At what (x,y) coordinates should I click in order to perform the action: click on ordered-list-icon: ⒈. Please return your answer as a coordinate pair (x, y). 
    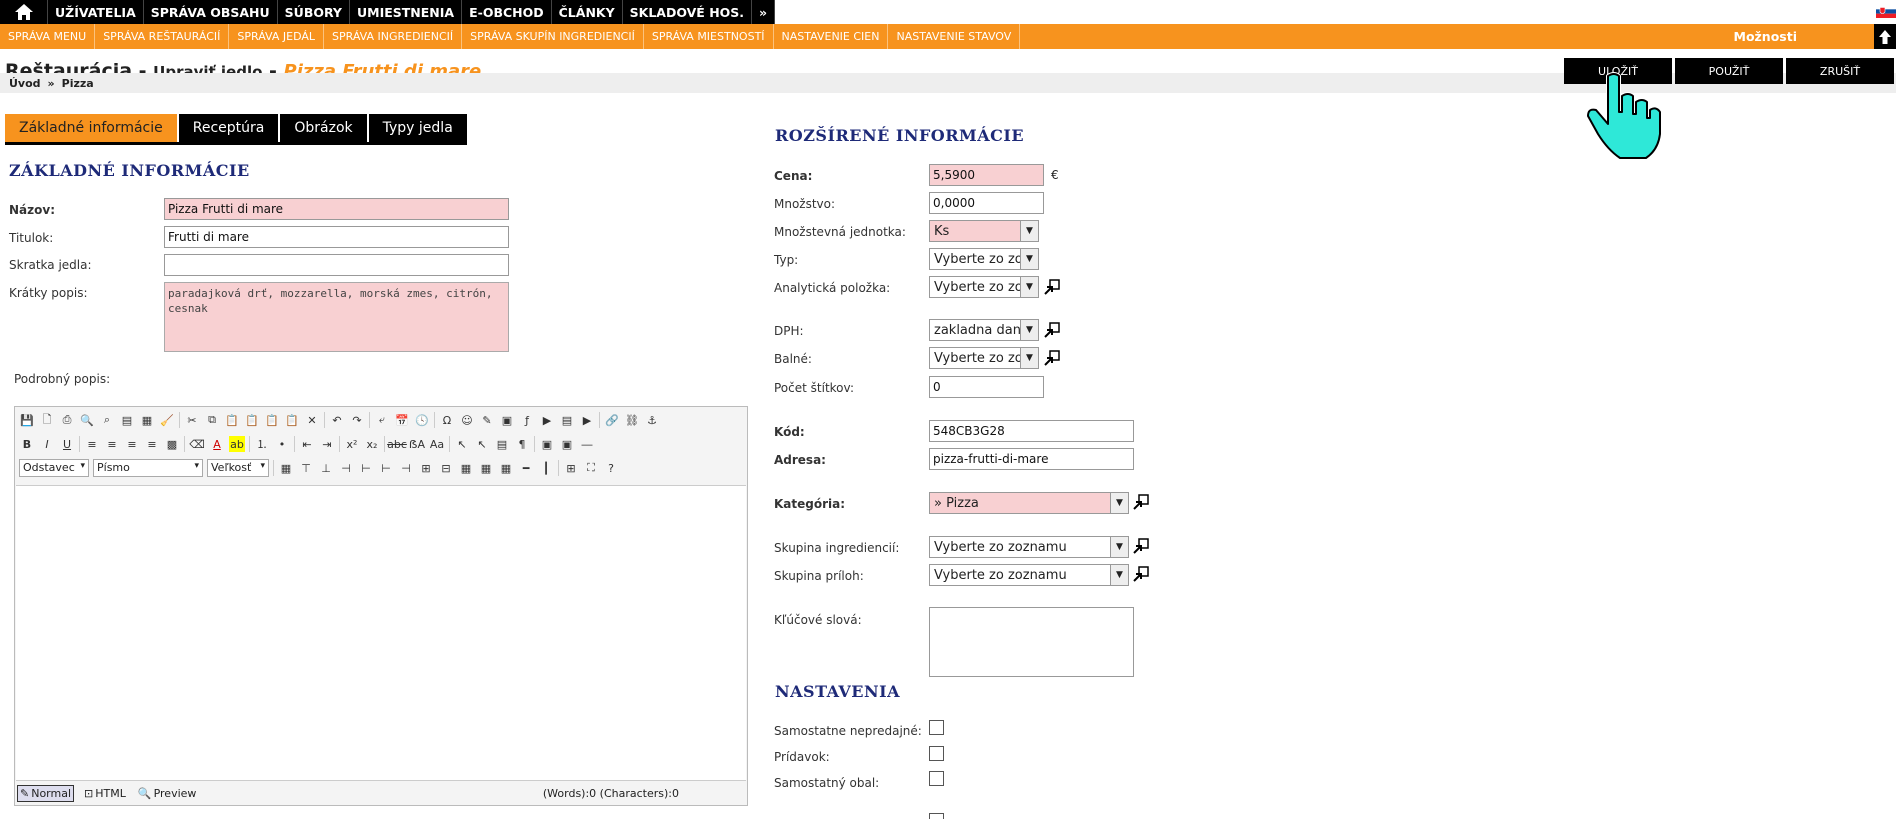
    Looking at the image, I should click on (262, 444).